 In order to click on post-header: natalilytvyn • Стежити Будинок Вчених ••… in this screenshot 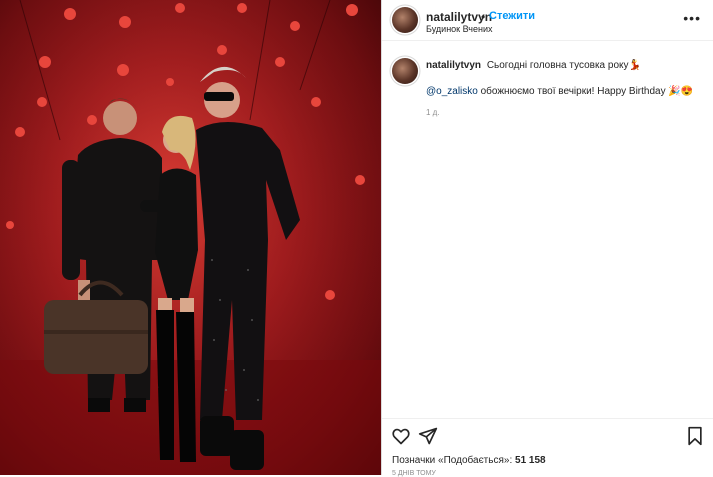, I will do `click(547, 20)`.